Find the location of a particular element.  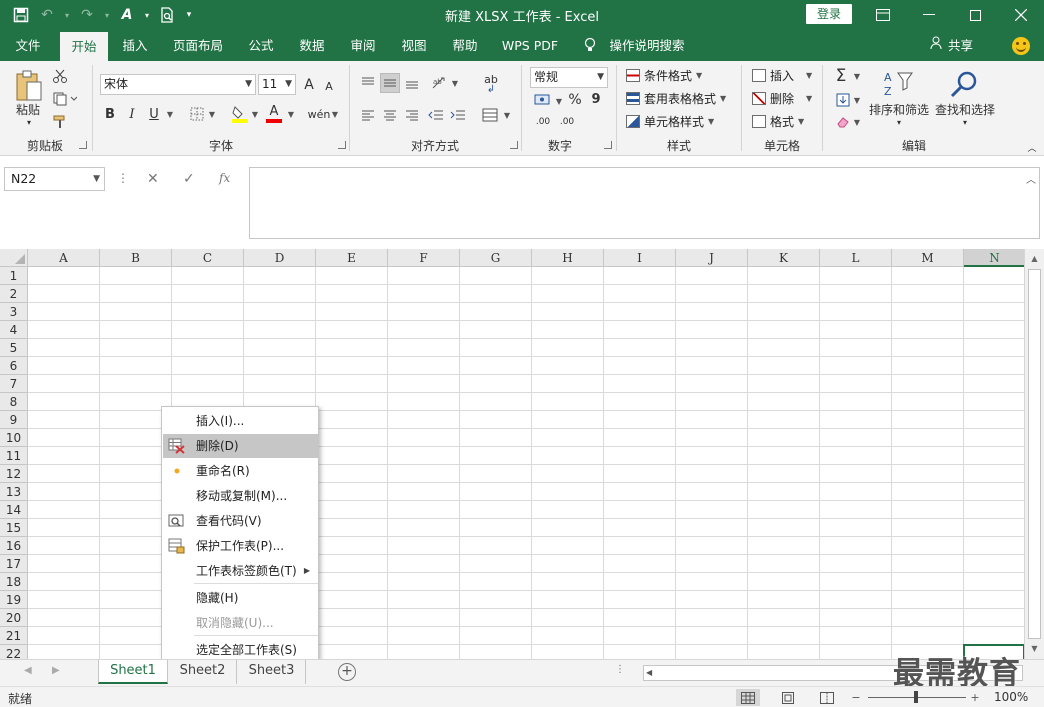

insert-function-button: fx is located at coordinates (224, 178).